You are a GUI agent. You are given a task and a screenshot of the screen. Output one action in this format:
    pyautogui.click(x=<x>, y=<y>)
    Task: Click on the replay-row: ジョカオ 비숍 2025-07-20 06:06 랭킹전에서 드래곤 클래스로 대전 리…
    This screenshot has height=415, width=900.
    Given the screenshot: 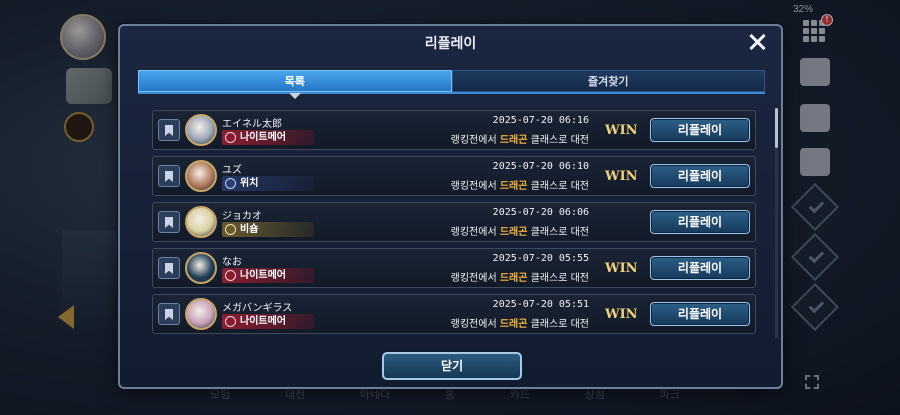 What is the action you would take?
    pyautogui.click(x=454, y=222)
    